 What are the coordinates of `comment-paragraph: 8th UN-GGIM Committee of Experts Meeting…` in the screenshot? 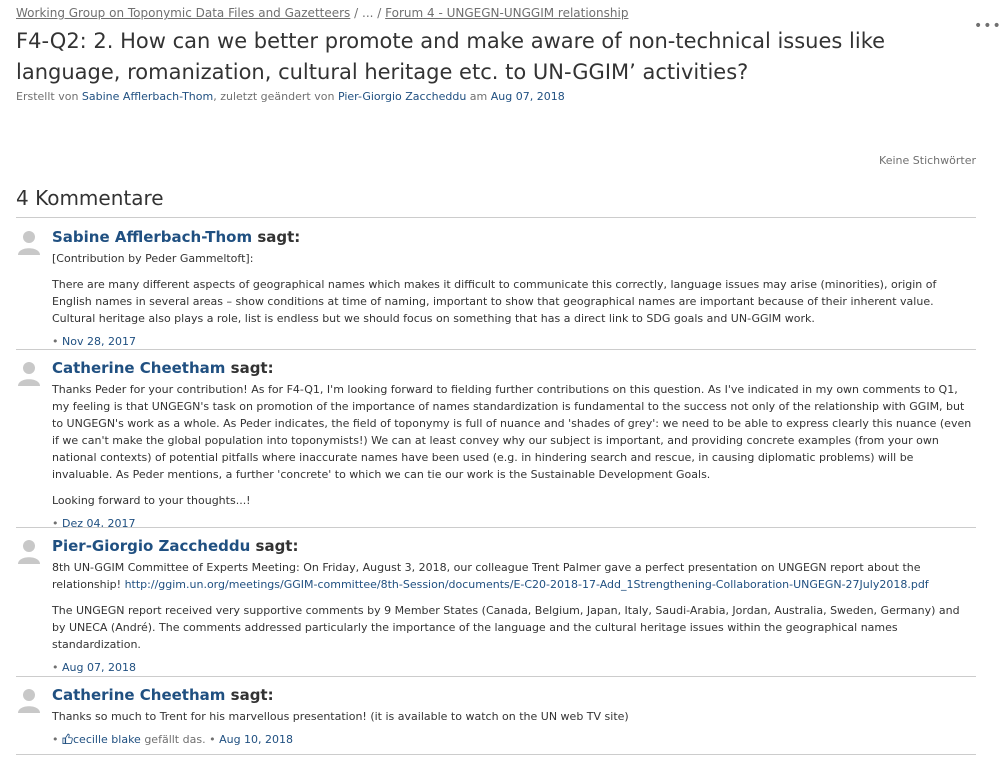 It's located at (514, 576).